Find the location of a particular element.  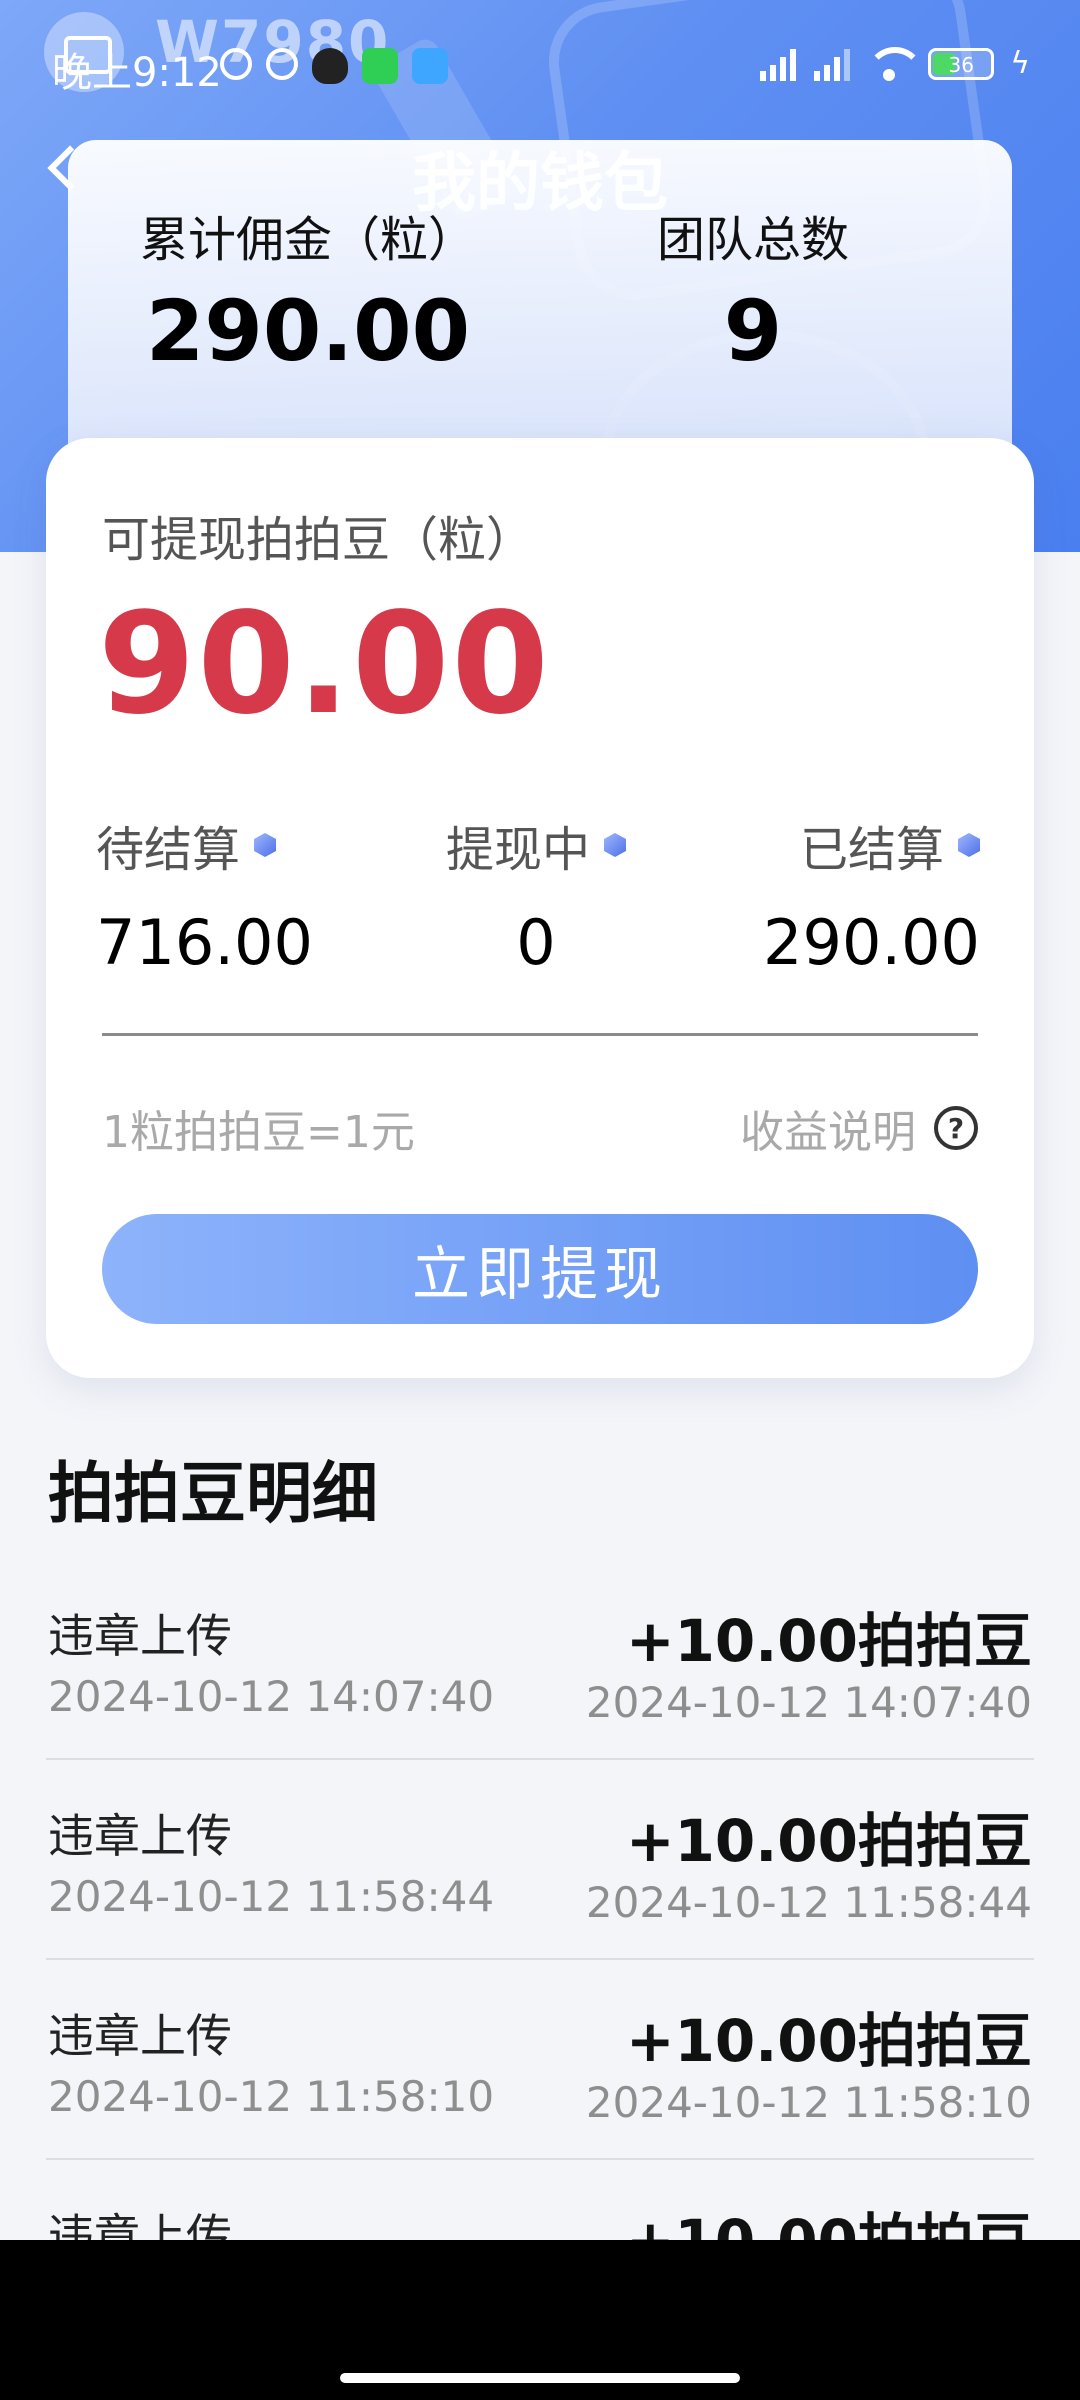

item-date: 2024-10-12 14:07:40 is located at coordinates (271, 1696).